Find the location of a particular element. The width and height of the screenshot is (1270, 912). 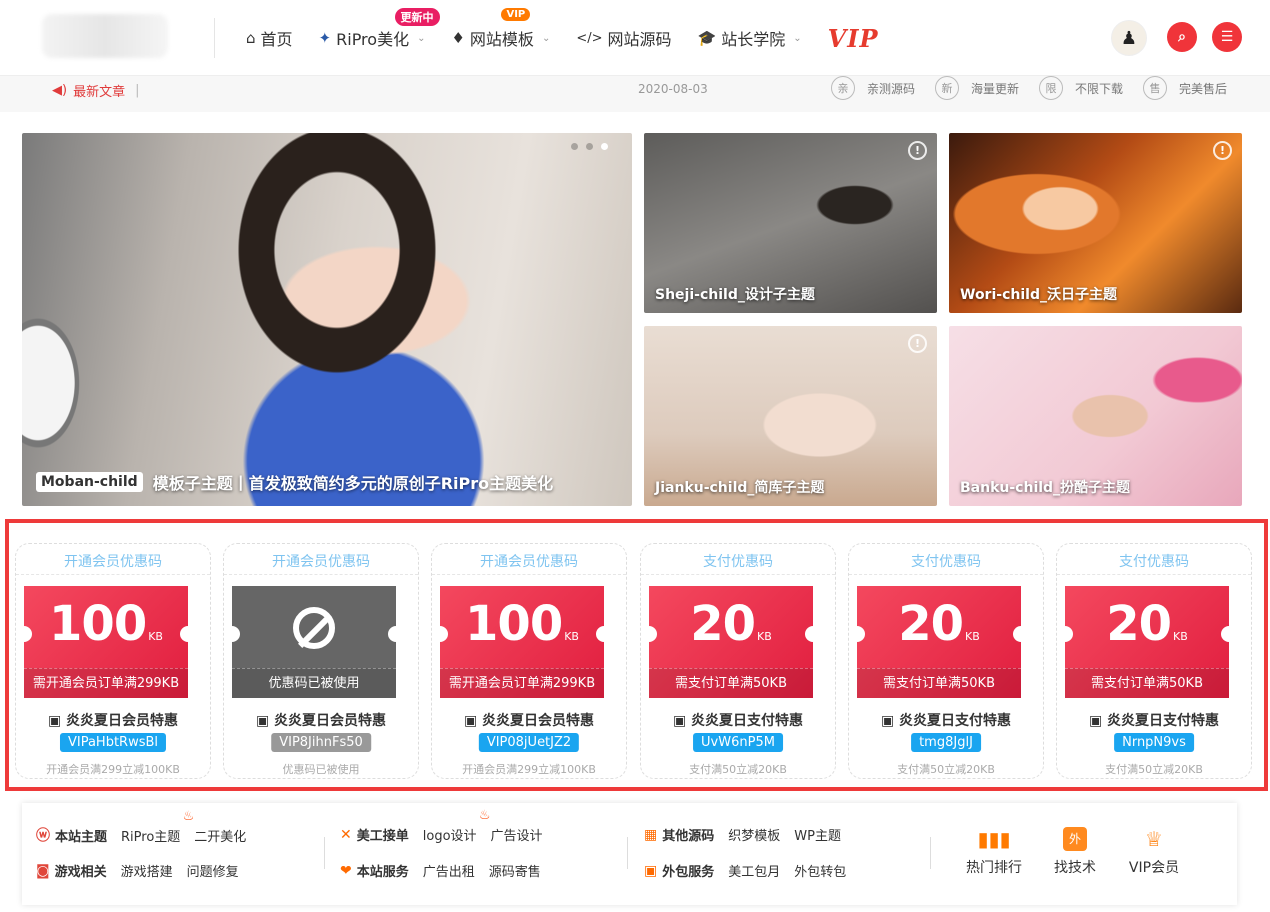

flame-icon: ♦ is located at coordinates (458, 38).